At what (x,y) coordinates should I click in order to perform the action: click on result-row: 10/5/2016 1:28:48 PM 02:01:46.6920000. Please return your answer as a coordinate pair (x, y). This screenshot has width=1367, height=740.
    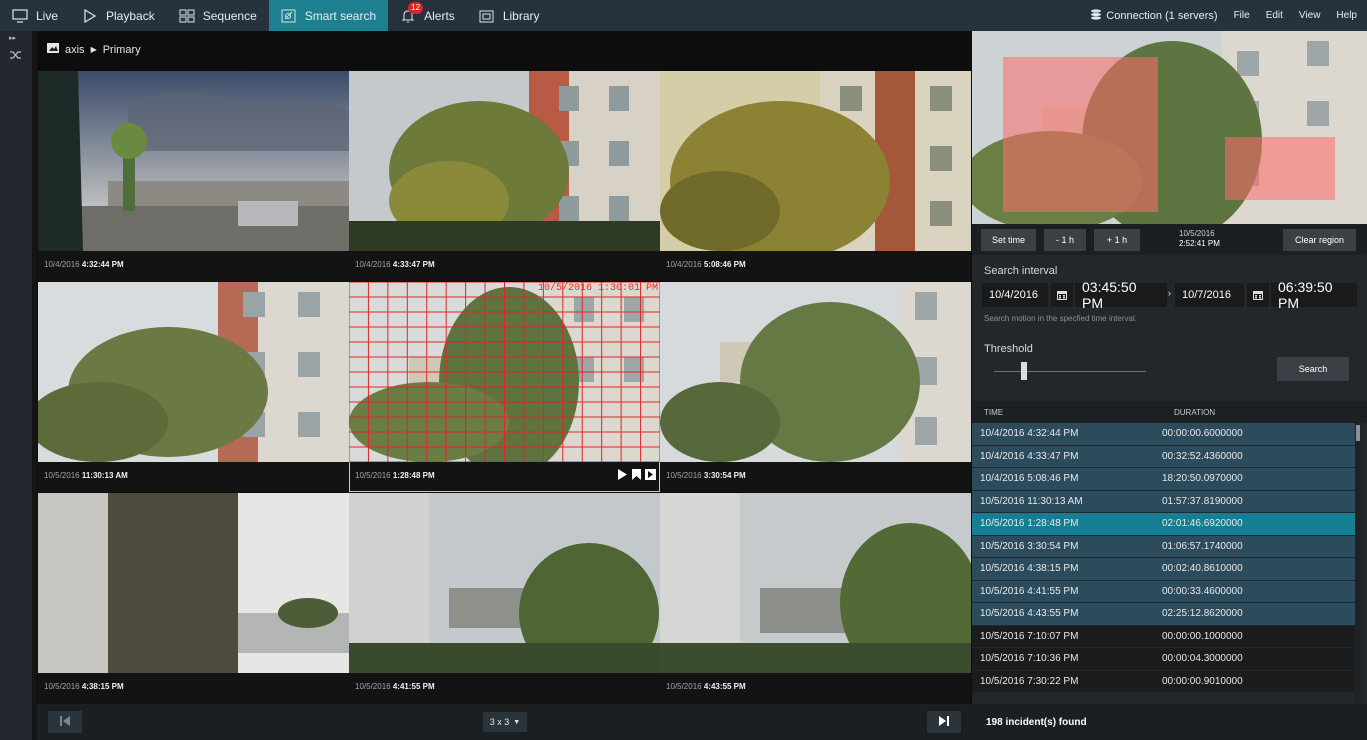
    Looking at the image, I should click on (1163, 524).